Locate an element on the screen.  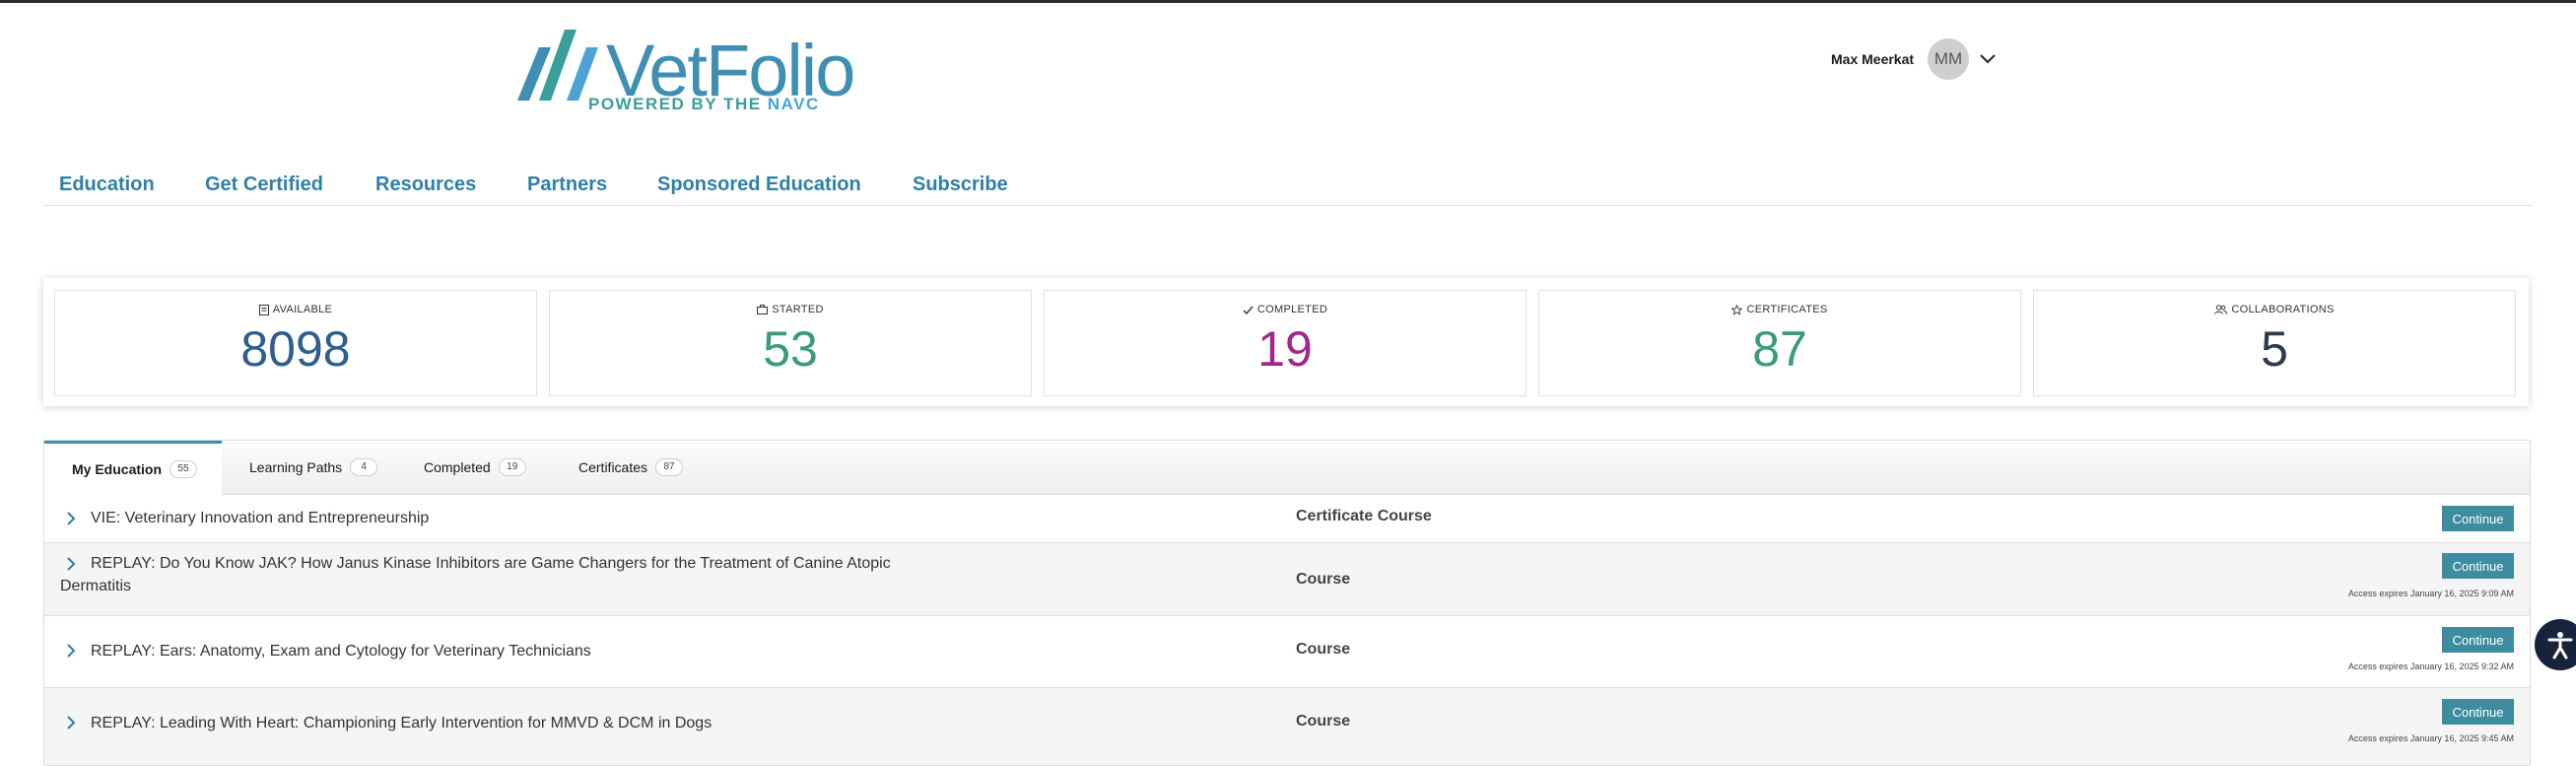
user-name: Max Meerkat is located at coordinates (1873, 59).